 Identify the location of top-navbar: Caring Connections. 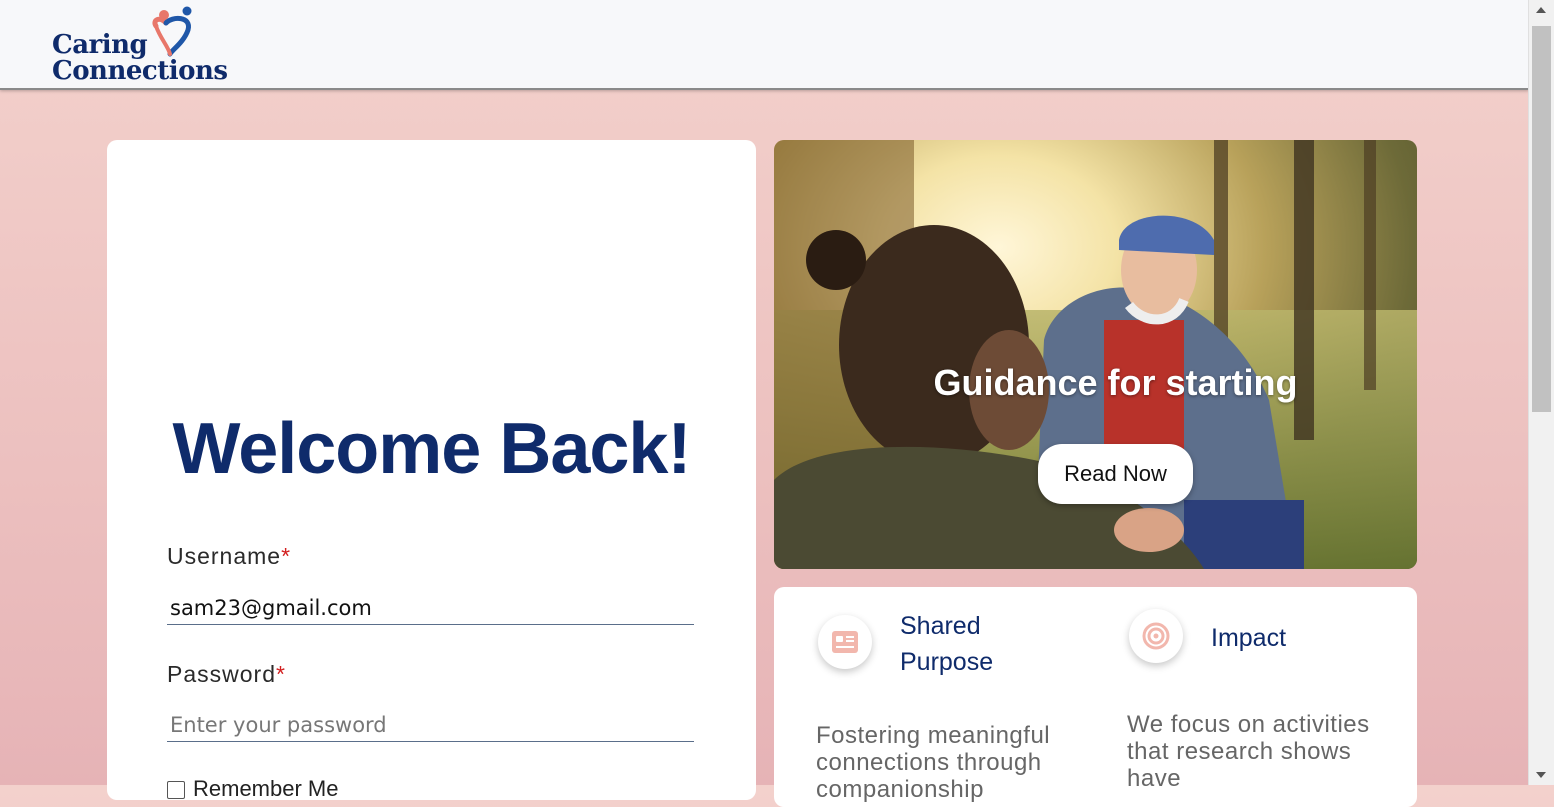
(764, 45).